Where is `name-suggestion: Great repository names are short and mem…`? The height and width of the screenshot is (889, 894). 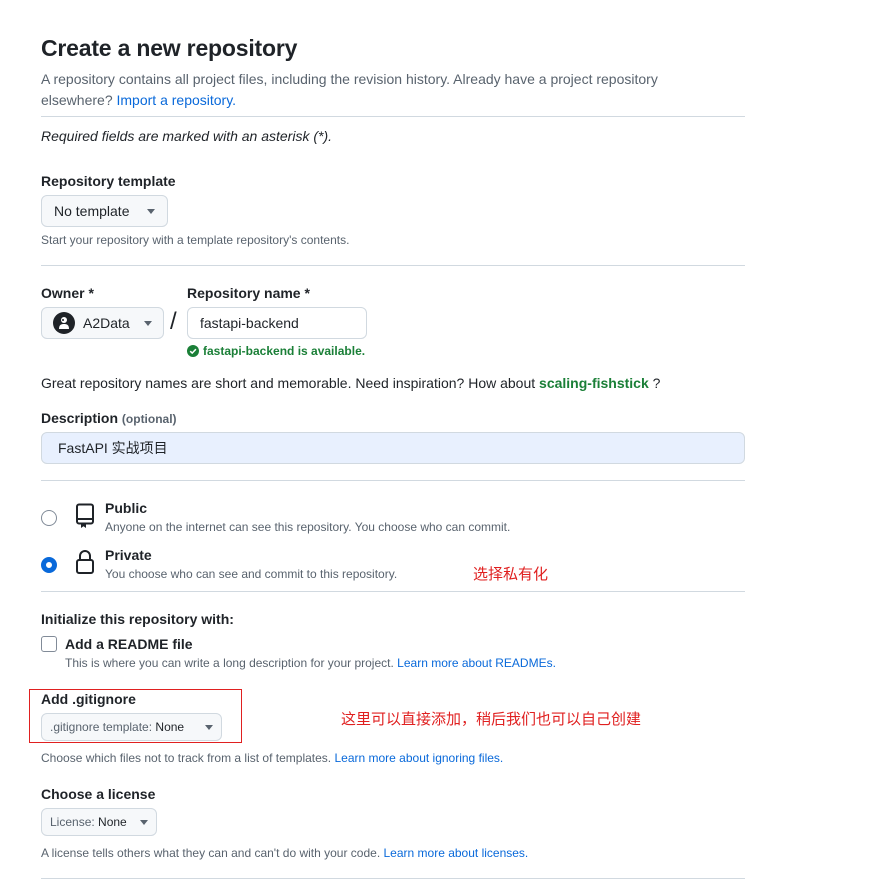 name-suggestion: Great repository names are short and mem… is located at coordinates (350, 383).